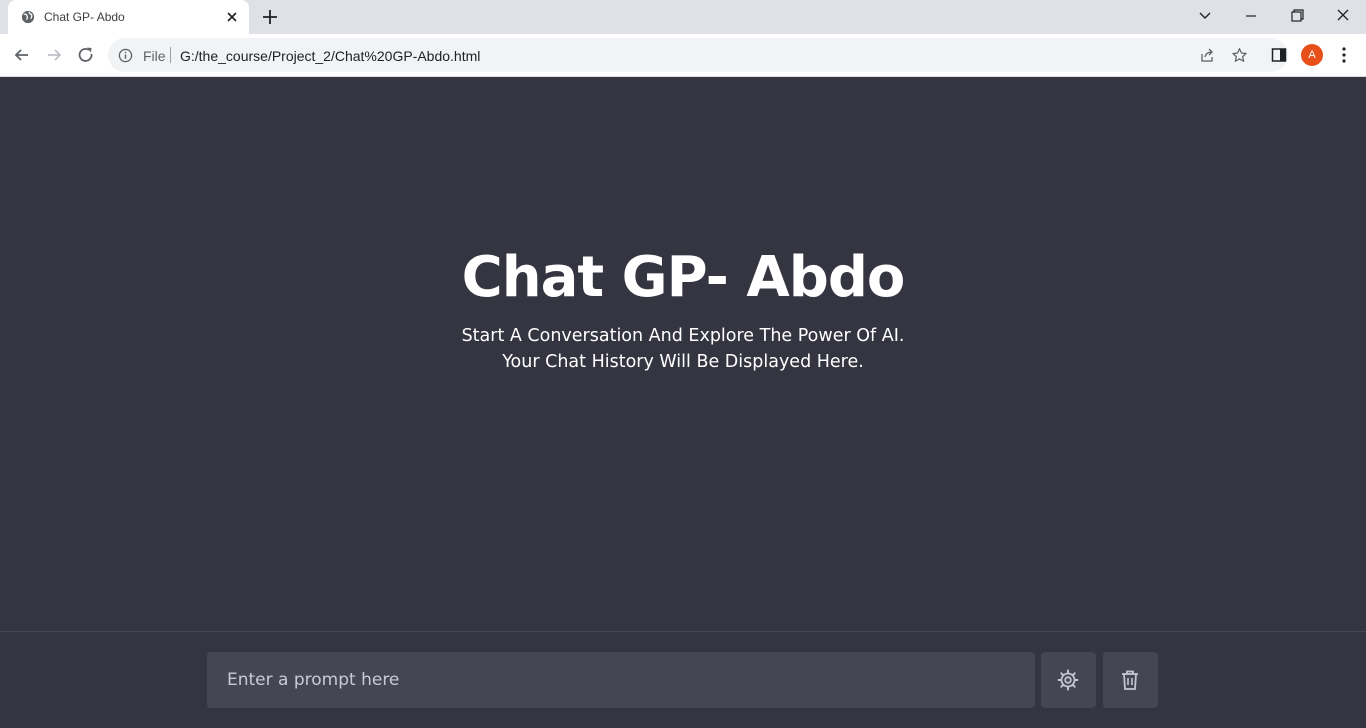  I want to click on side-panel-icon, so click(1279, 55).